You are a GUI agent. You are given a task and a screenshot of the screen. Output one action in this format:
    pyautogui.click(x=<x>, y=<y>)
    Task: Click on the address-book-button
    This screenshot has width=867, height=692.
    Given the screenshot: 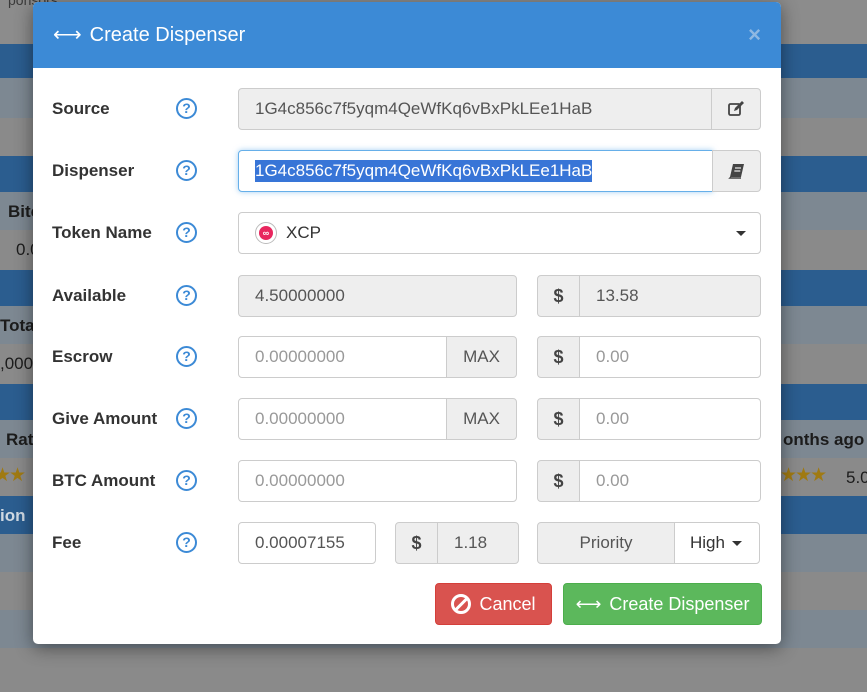 What is the action you would take?
    pyautogui.click(x=736, y=171)
    